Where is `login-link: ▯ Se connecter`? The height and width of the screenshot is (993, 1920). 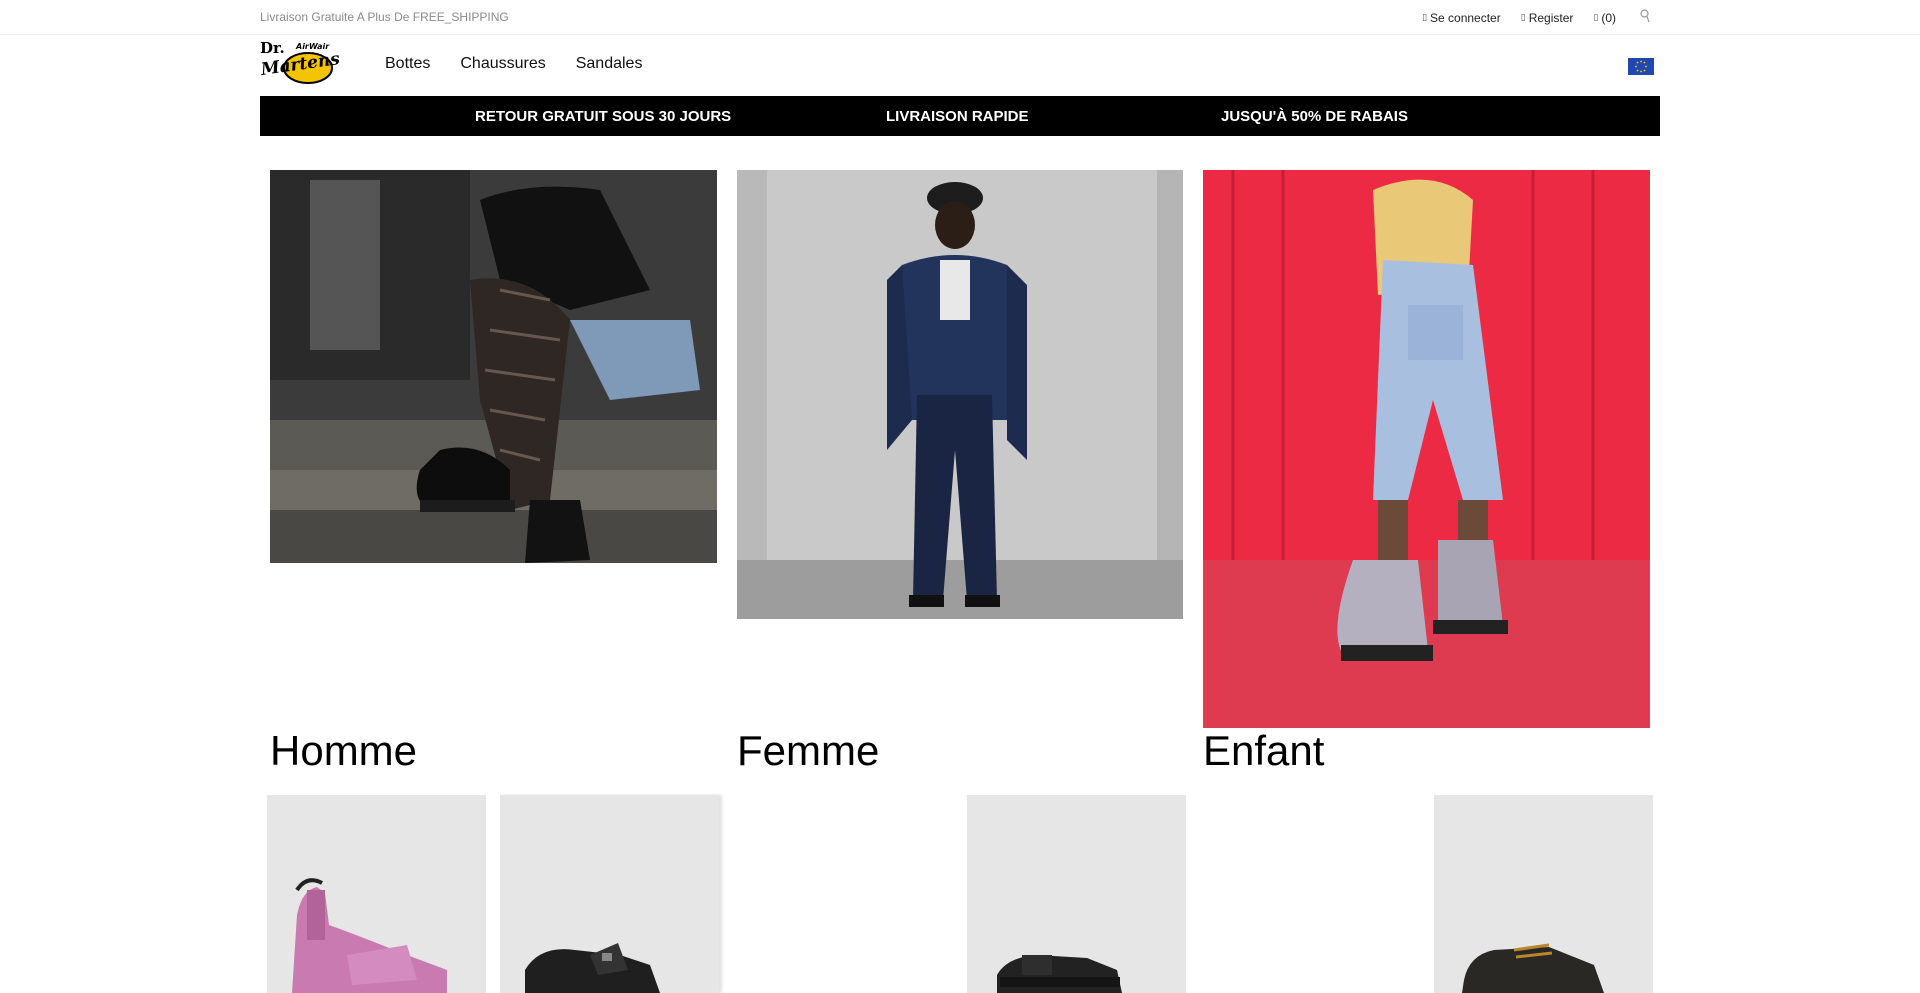 login-link: ▯ Se connecter is located at coordinates (1461, 18).